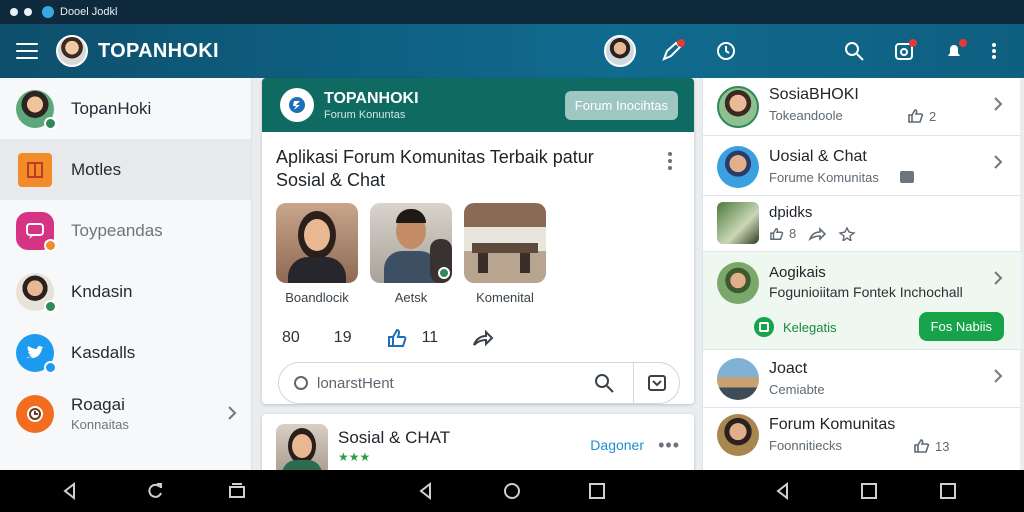 This screenshot has height=512, width=1024. I want to click on drawer-item-label: Kndasin, so click(102, 291).